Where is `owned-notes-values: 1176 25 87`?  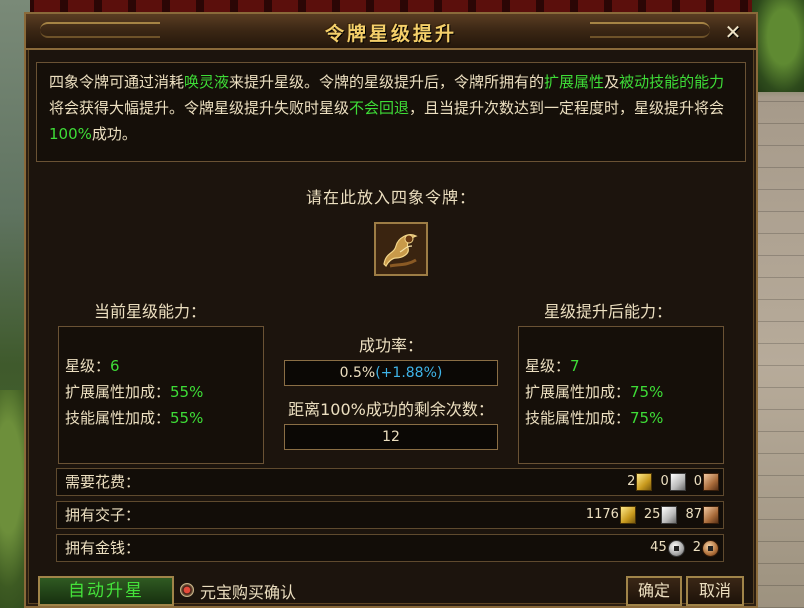
owned-notes-values: 1176 25 87 is located at coordinates (648, 515).